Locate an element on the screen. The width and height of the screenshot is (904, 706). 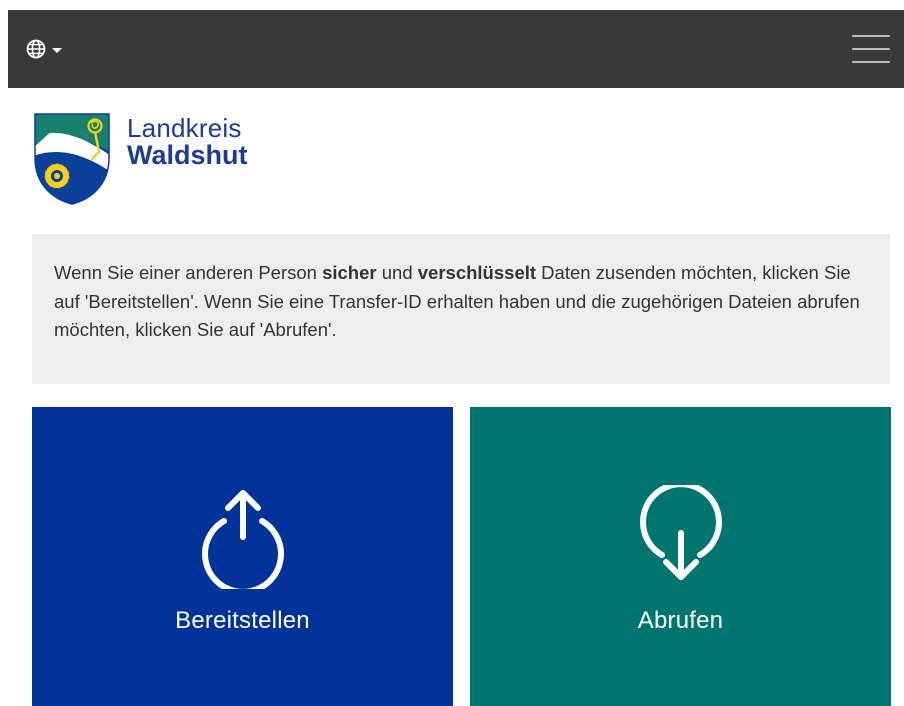
brand-line-waldshut: Waldshut is located at coordinates (187, 155).